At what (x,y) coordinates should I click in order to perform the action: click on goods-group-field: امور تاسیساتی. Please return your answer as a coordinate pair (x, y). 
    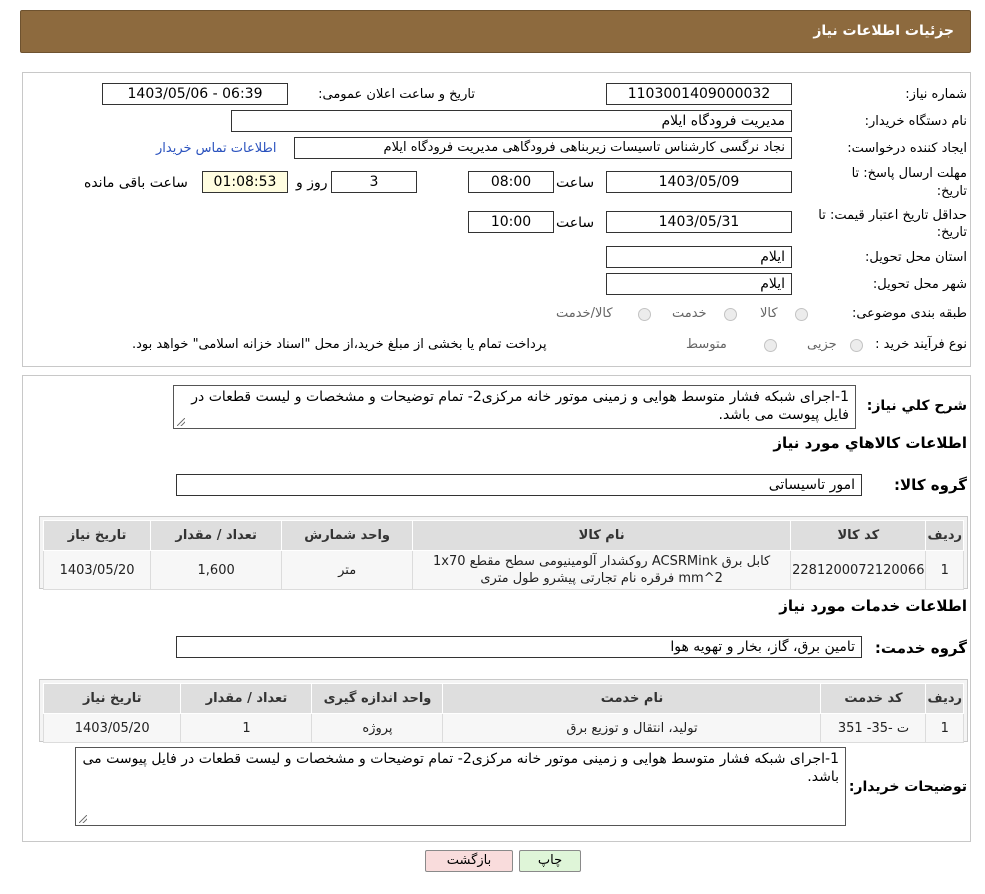
    Looking at the image, I should click on (519, 485).